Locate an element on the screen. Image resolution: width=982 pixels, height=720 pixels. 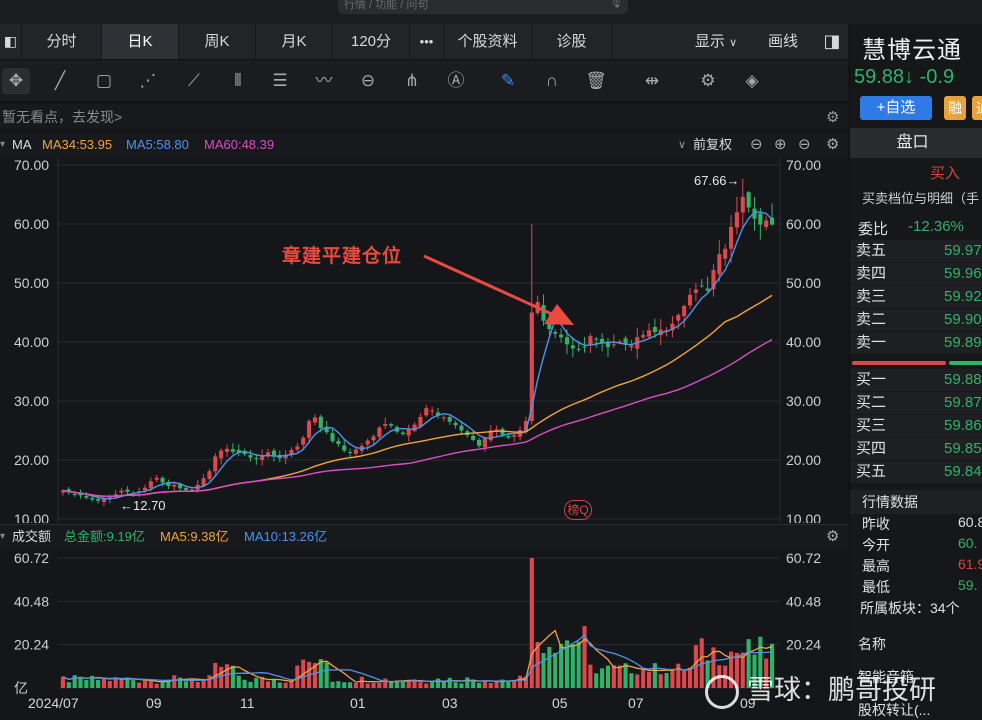
text-tool-icon: Ⓐ is located at coordinates (456, 81).